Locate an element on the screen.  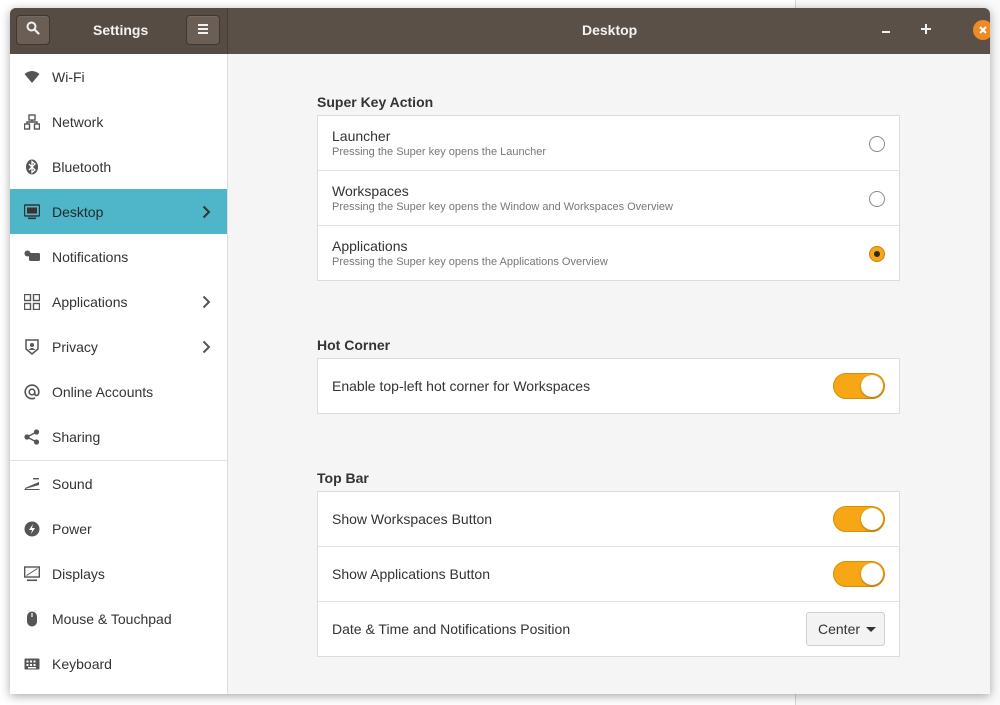
sound-icon is located at coordinates (32, 484).